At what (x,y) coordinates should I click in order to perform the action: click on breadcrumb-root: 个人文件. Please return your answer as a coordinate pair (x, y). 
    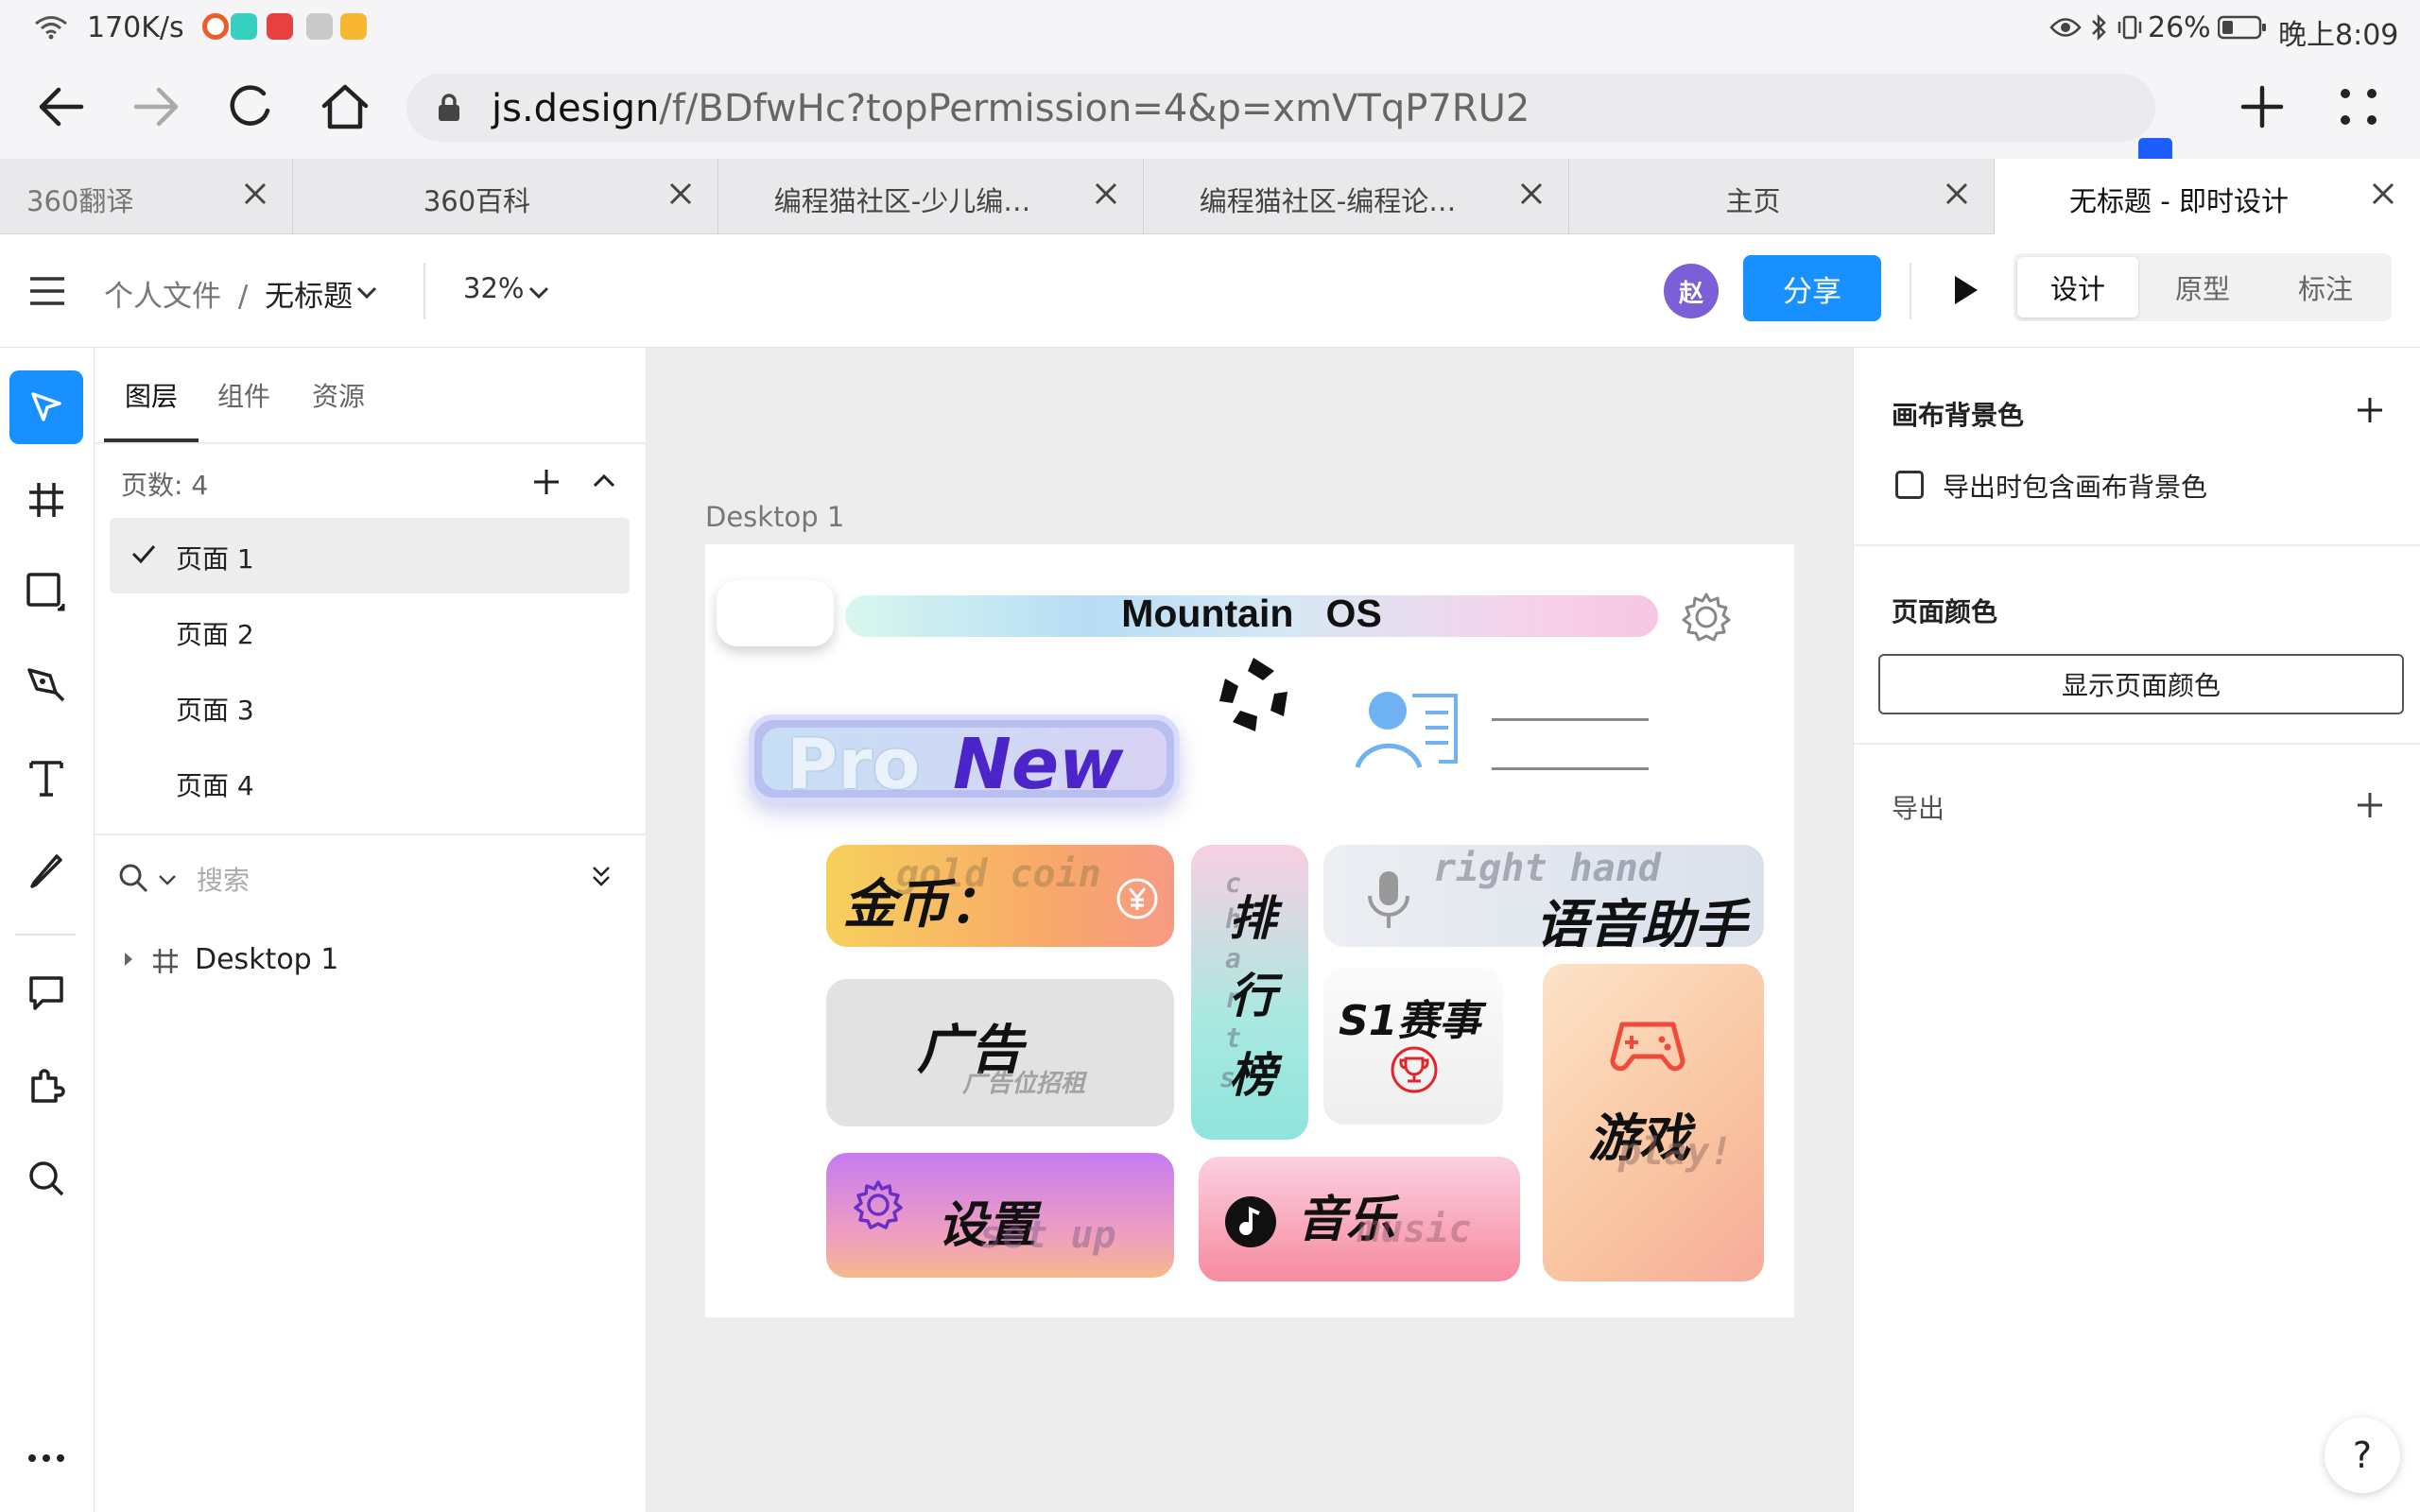
    Looking at the image, I should click on (162, 297).